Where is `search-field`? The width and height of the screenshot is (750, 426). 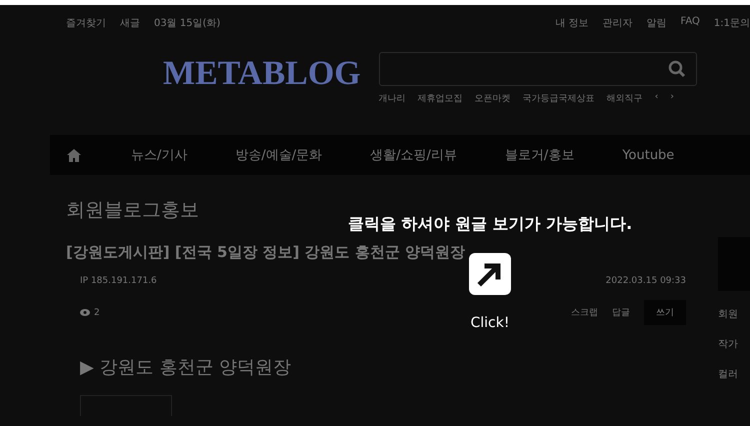 search-field is located at coordinates (537, 69).